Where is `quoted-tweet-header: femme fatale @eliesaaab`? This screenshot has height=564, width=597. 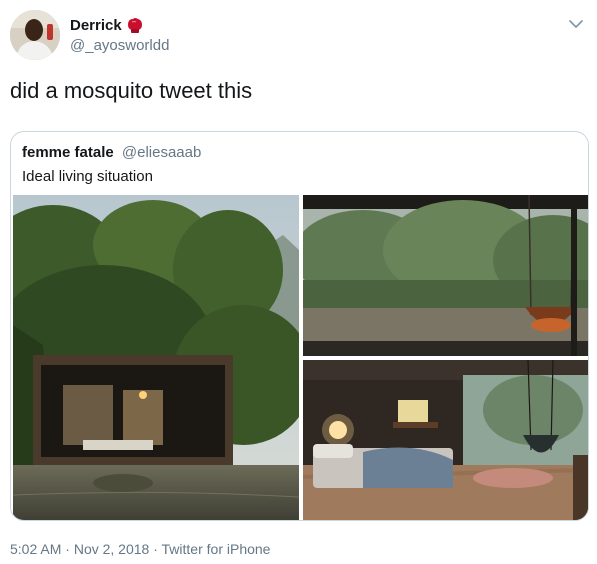 quoted-tweet-header: femme fatale @eliesaaab is located at coordinates (111, 152).